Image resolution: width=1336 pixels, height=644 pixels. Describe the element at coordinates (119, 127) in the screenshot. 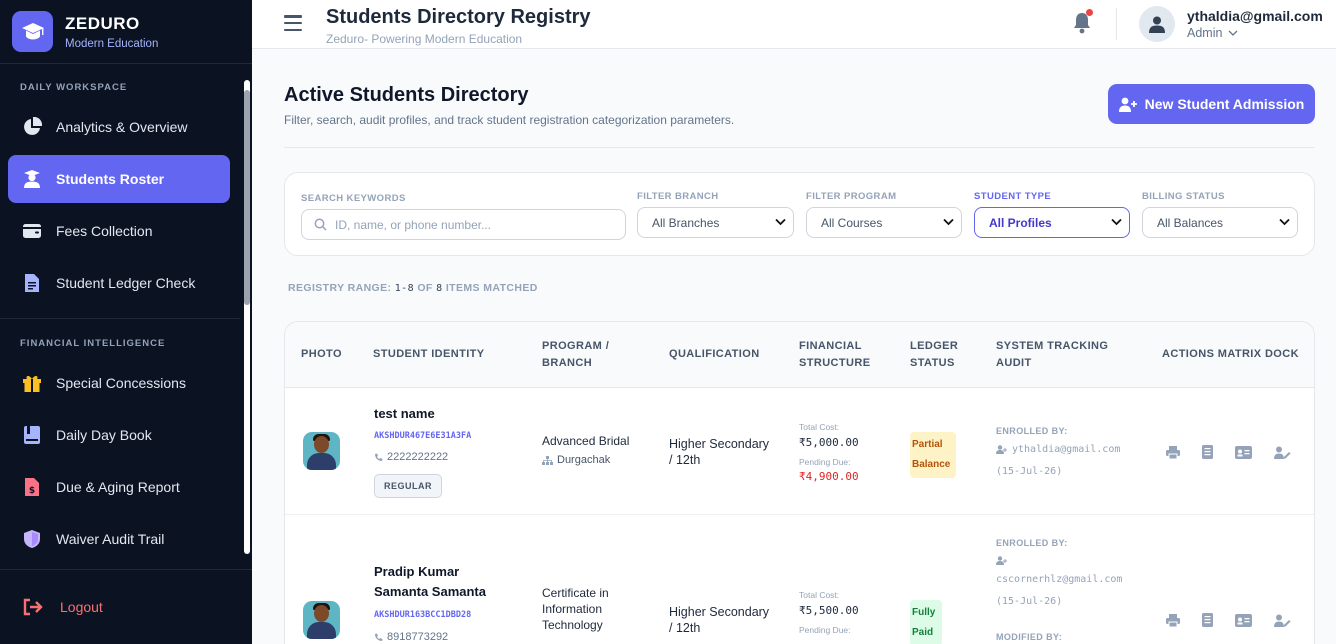

I see `sidebar-item-analytics: Analytics & Overview` at that location.